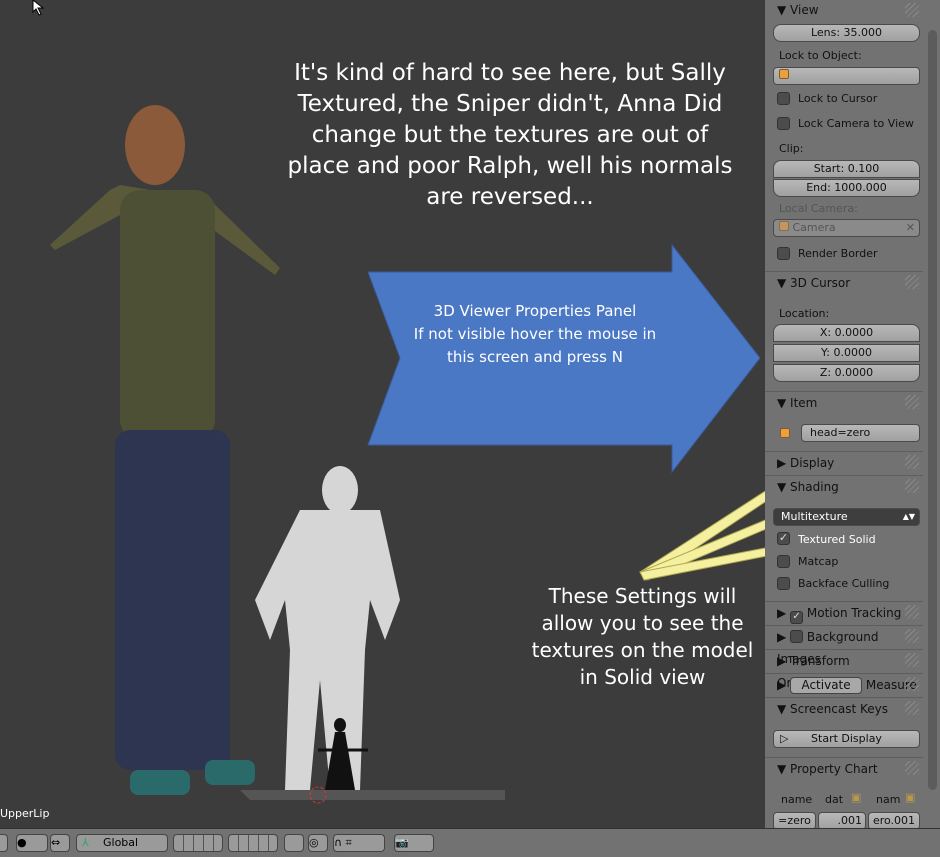 The width and height of the screenshot is (940, 857). Describe the element at coordinates (32, 843) in the screenshot. I see `pivot-select: ●` at that location.